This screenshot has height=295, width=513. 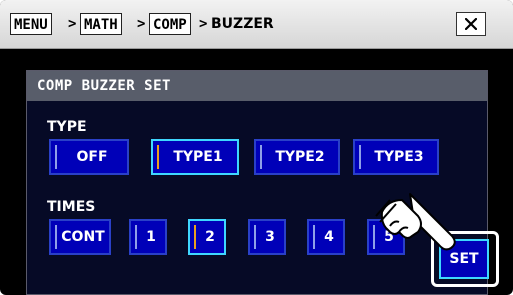 I want to click on breadcrumb-math: MATH, so click(x=101, y=24).